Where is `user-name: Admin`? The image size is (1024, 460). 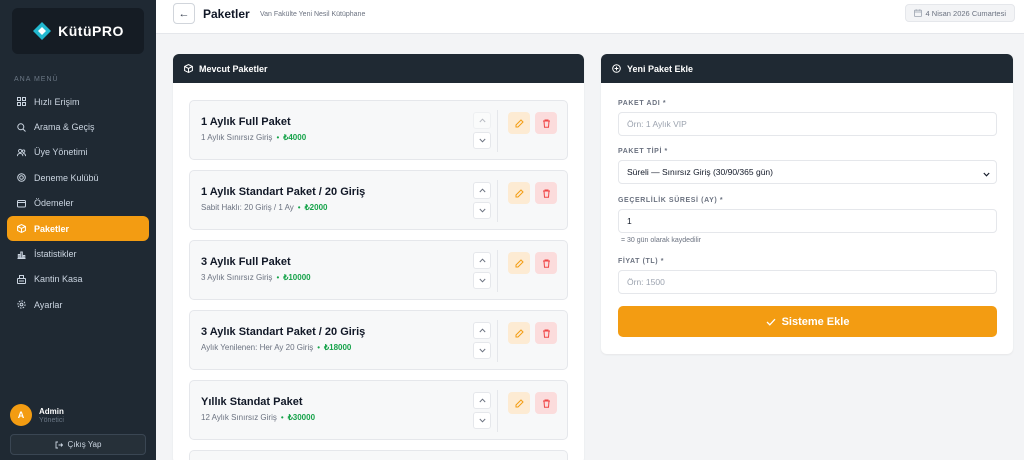
user-name: Admin is located at coordinates (51, 411).